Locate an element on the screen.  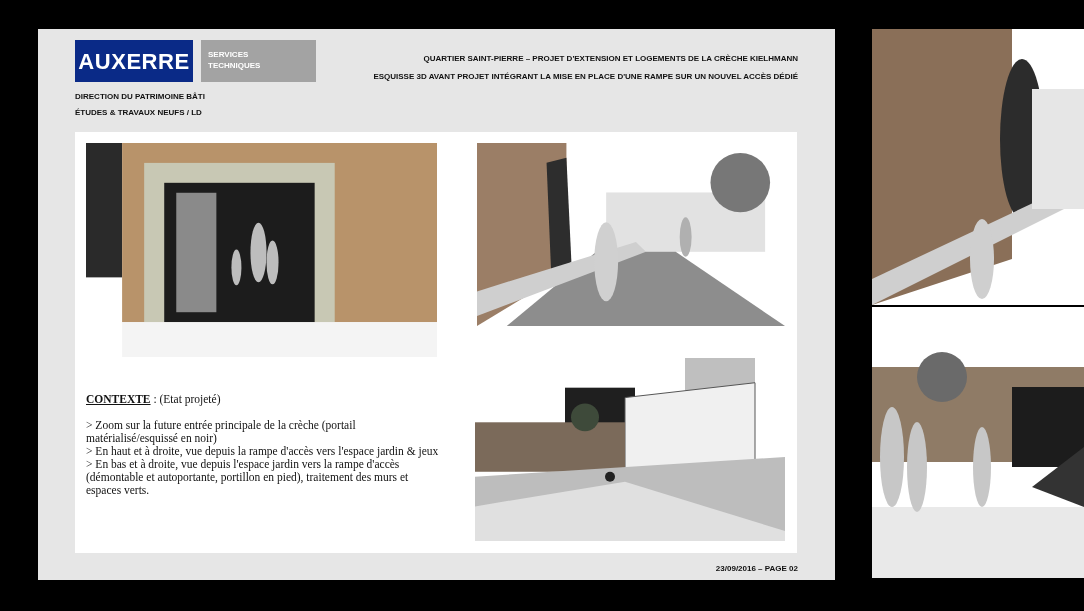
slide-title: ESQUISSE 3D AVANT PROJET INTÉGRANT LA MISE EN PLACE D'UNE RAMPE SUR UN NOUVEL ACCÈS DÉDIÉ is located at coordinates (585, 77).